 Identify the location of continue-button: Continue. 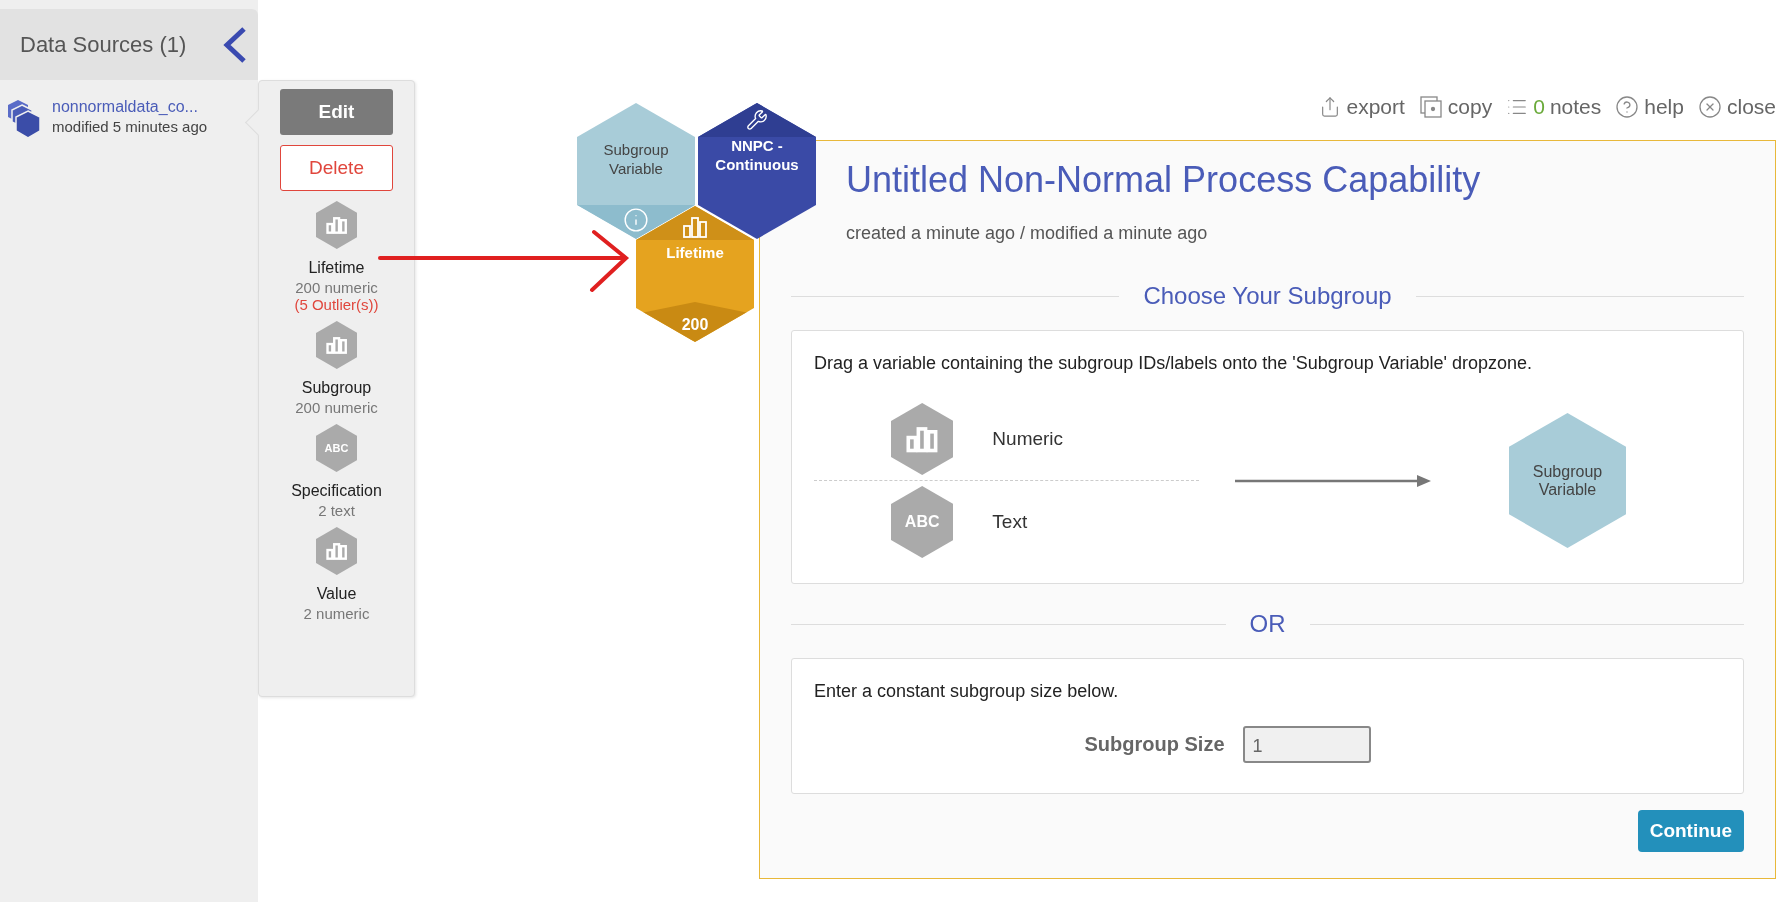
(1690, 831).